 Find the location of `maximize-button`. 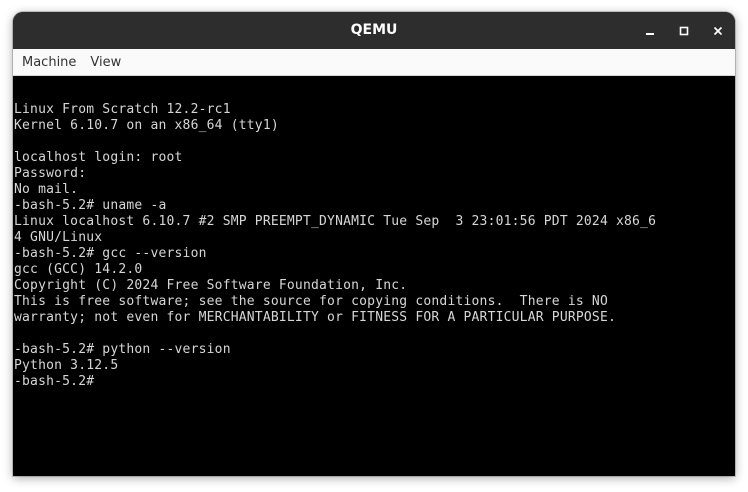

maximize-button is located at coordinates (684, 30).